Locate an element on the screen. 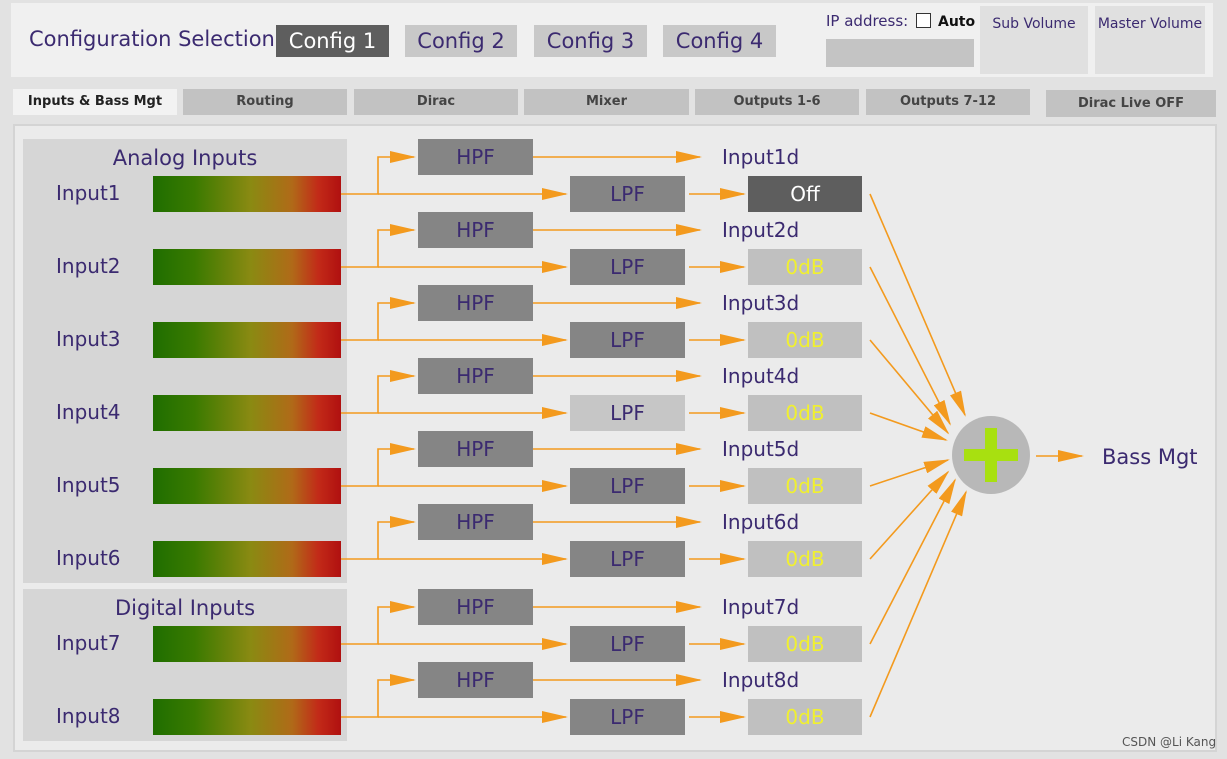  input-2-gain-button: 0dB is located at coordinates (805, 267).